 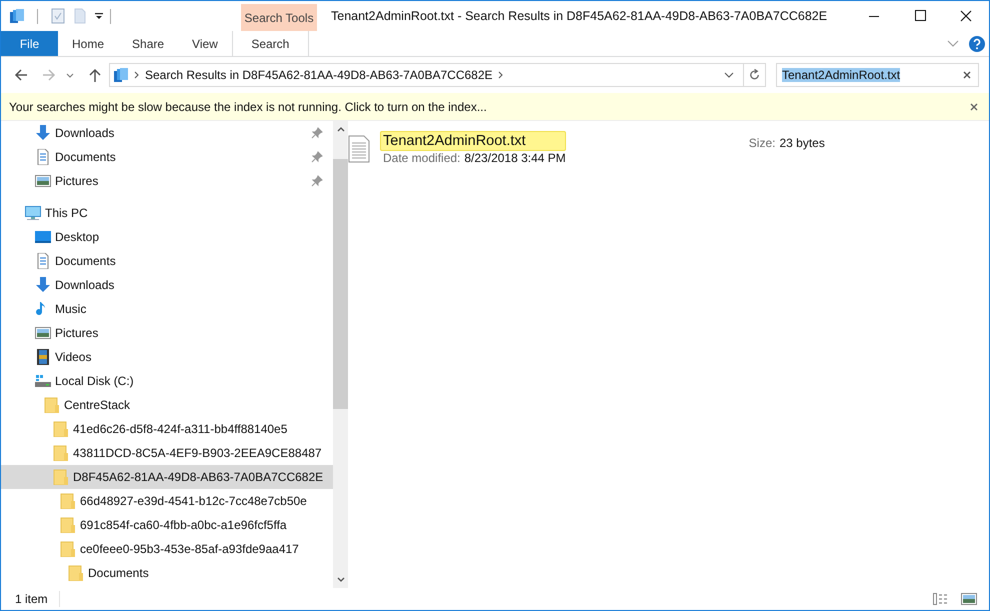 What do you see at coordinates (319, 75) in the screenshot?
I see `address-path: Search Results in D8F45A62-81AA-49D8-AB63-7A0BA7CC682E` at bounding box center [319, 75].